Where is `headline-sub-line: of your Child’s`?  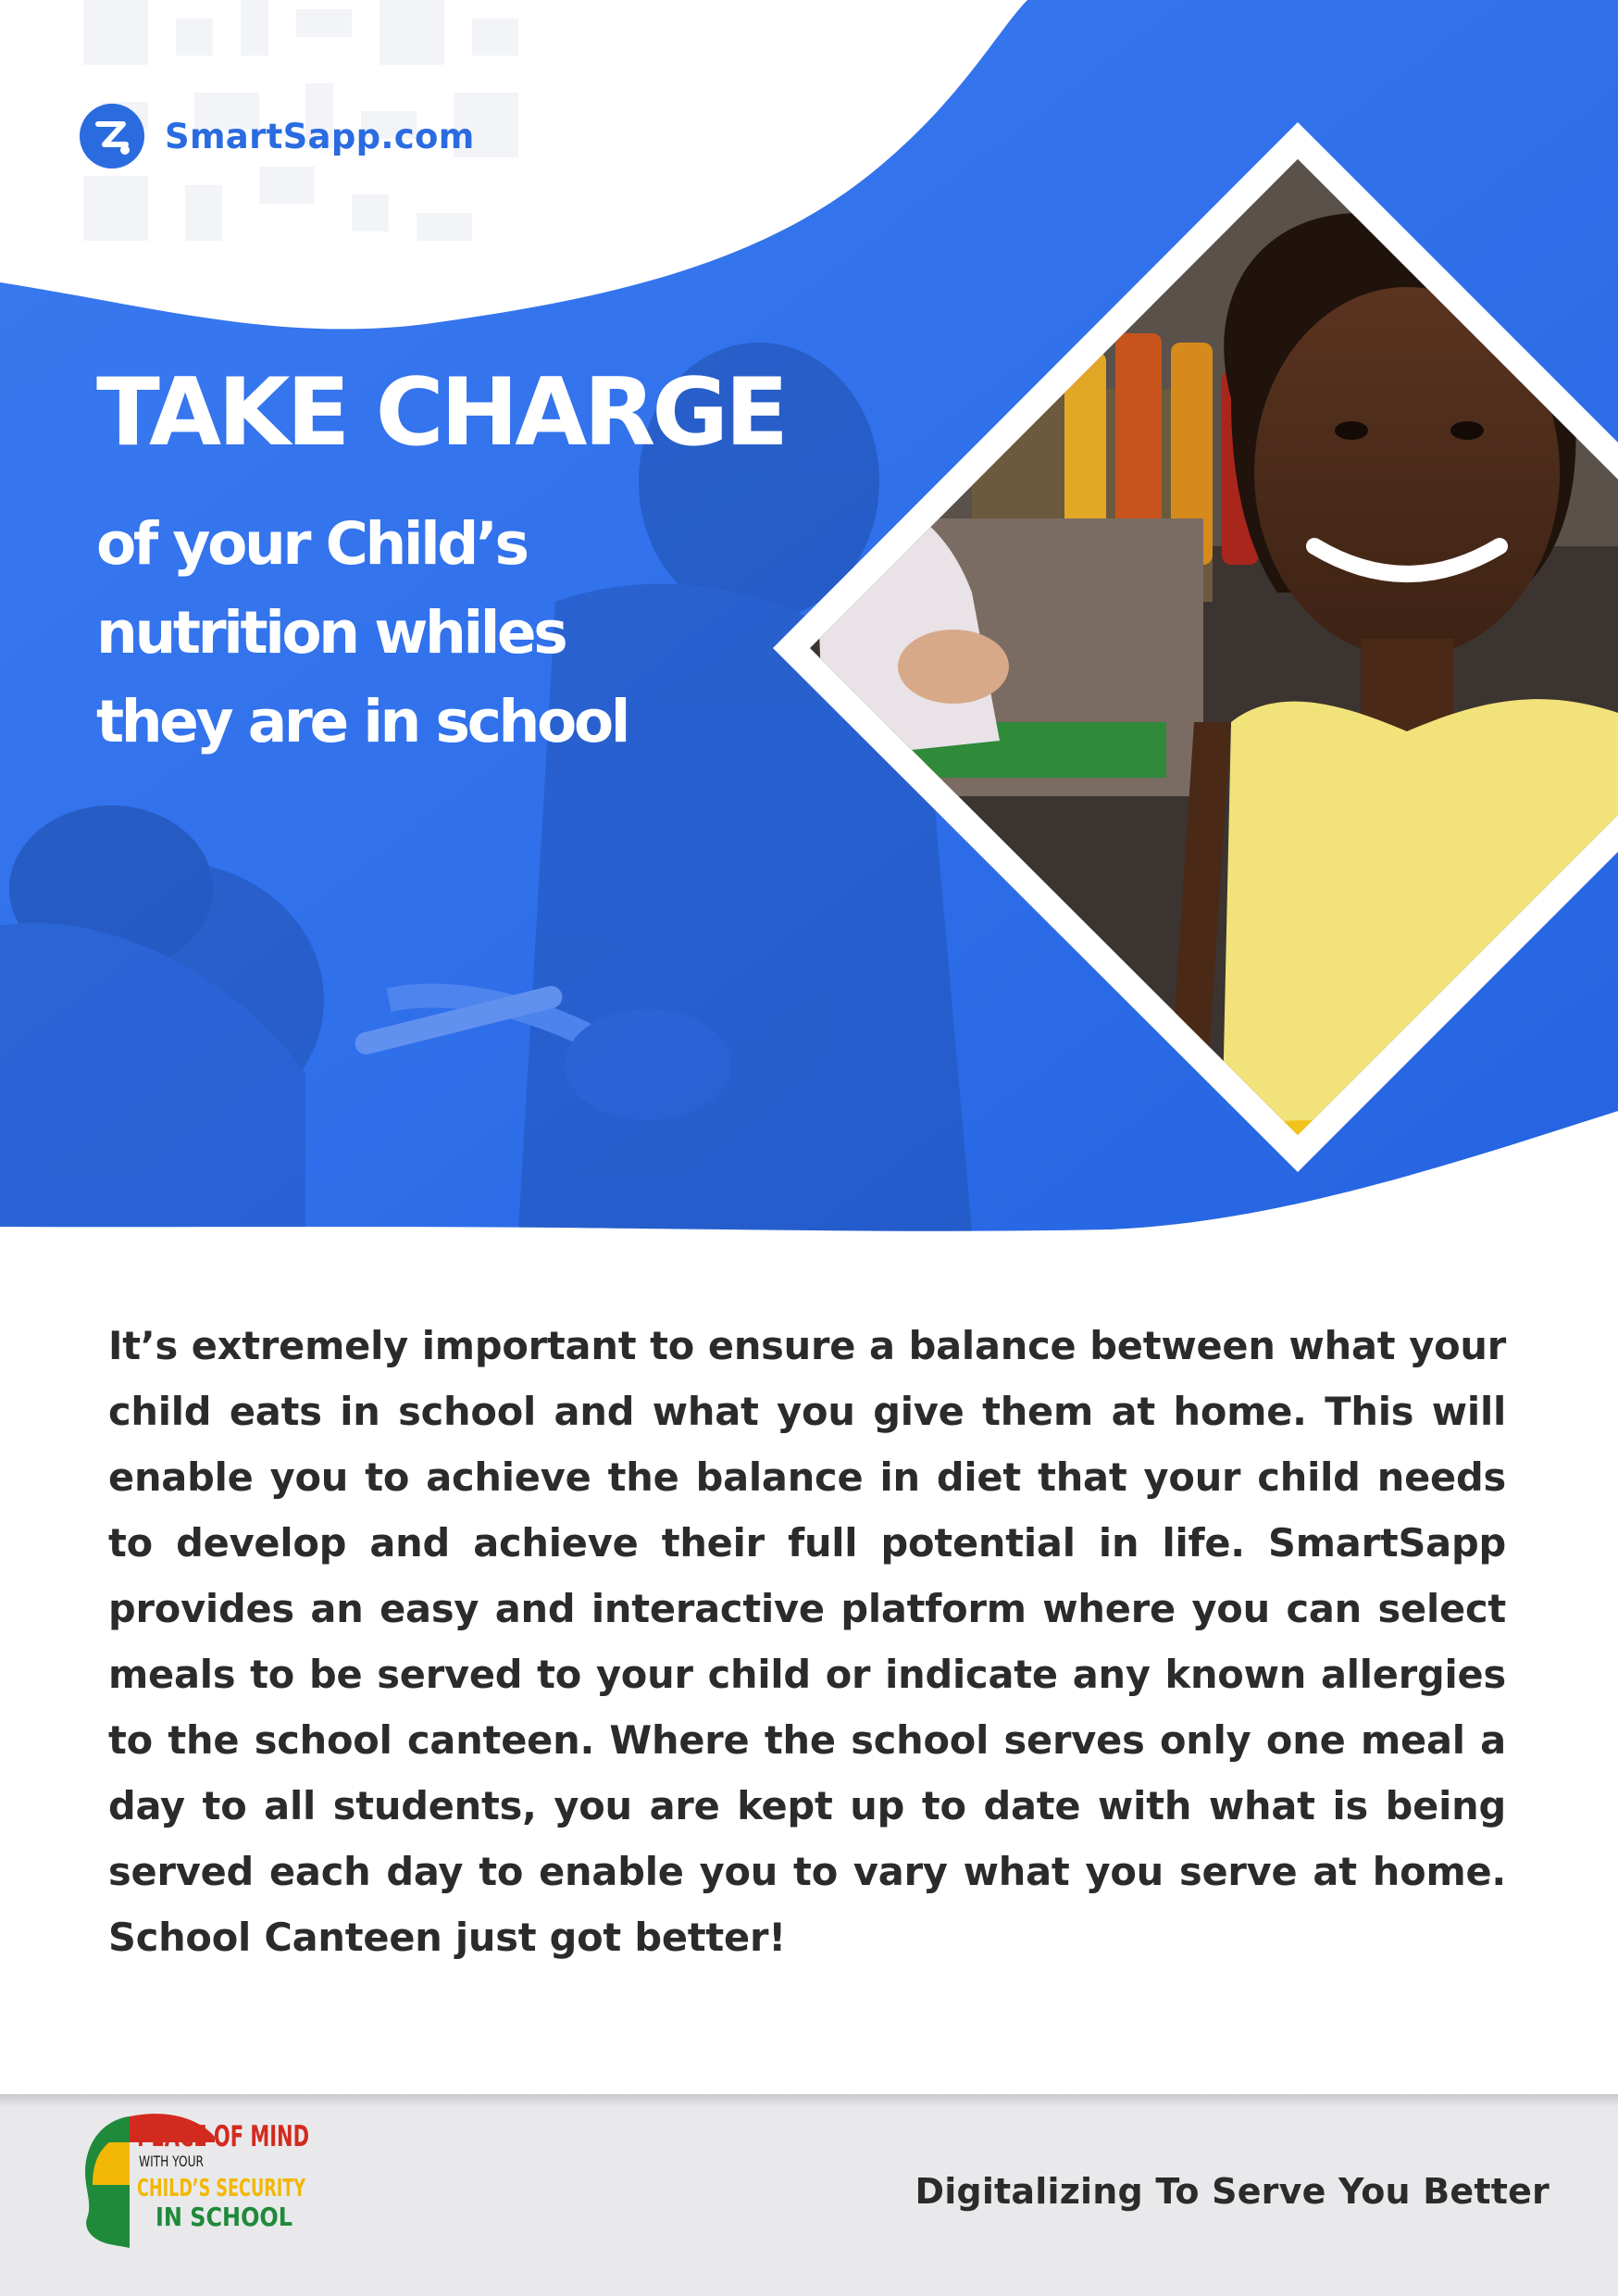
headline-sub-line: of your Child’s is located at coordinates (312, 544).